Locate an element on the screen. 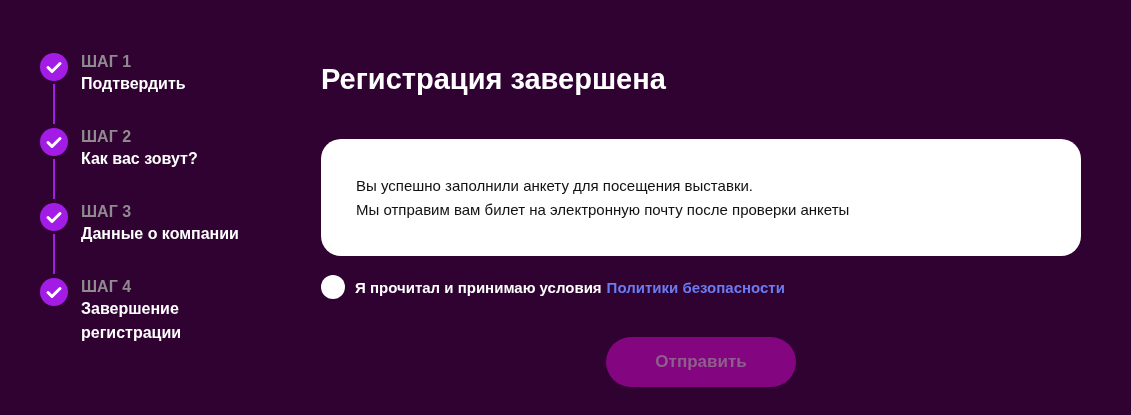  message-text: Мы отправим вам билет на электронную почту после проверки анкеты is located at coordinates (603, 210).